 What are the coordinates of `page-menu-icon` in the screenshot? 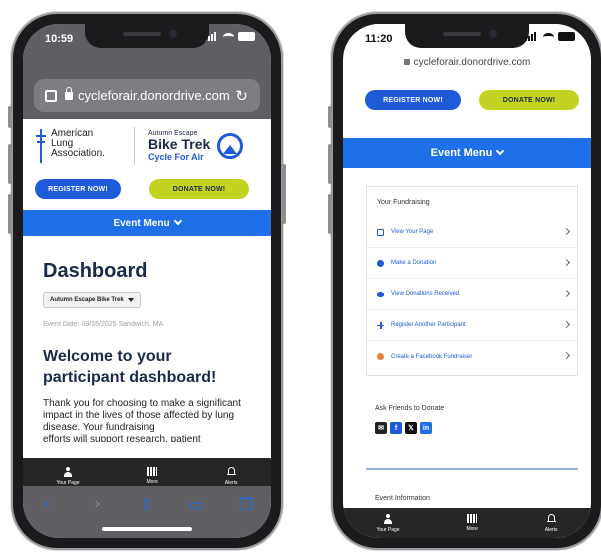 It's located at (51, 95).